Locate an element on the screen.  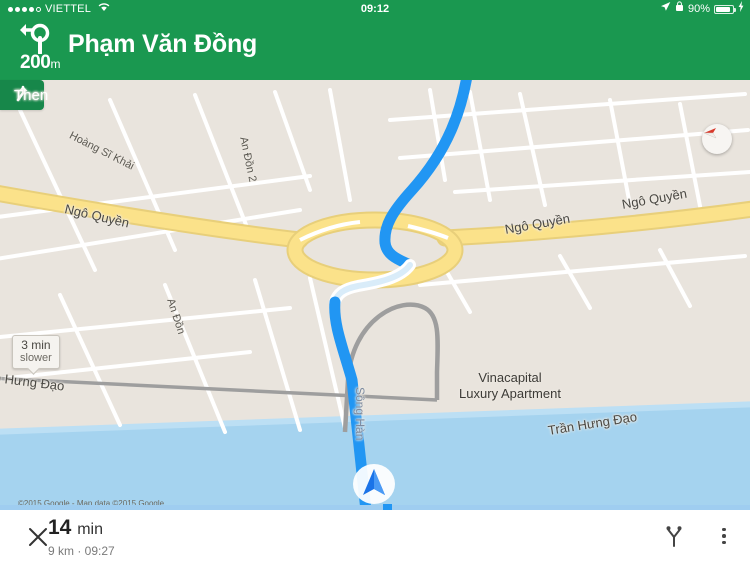
eta-summary: 14 min 9 km · 09:27 is located at coordinates (81, 537).